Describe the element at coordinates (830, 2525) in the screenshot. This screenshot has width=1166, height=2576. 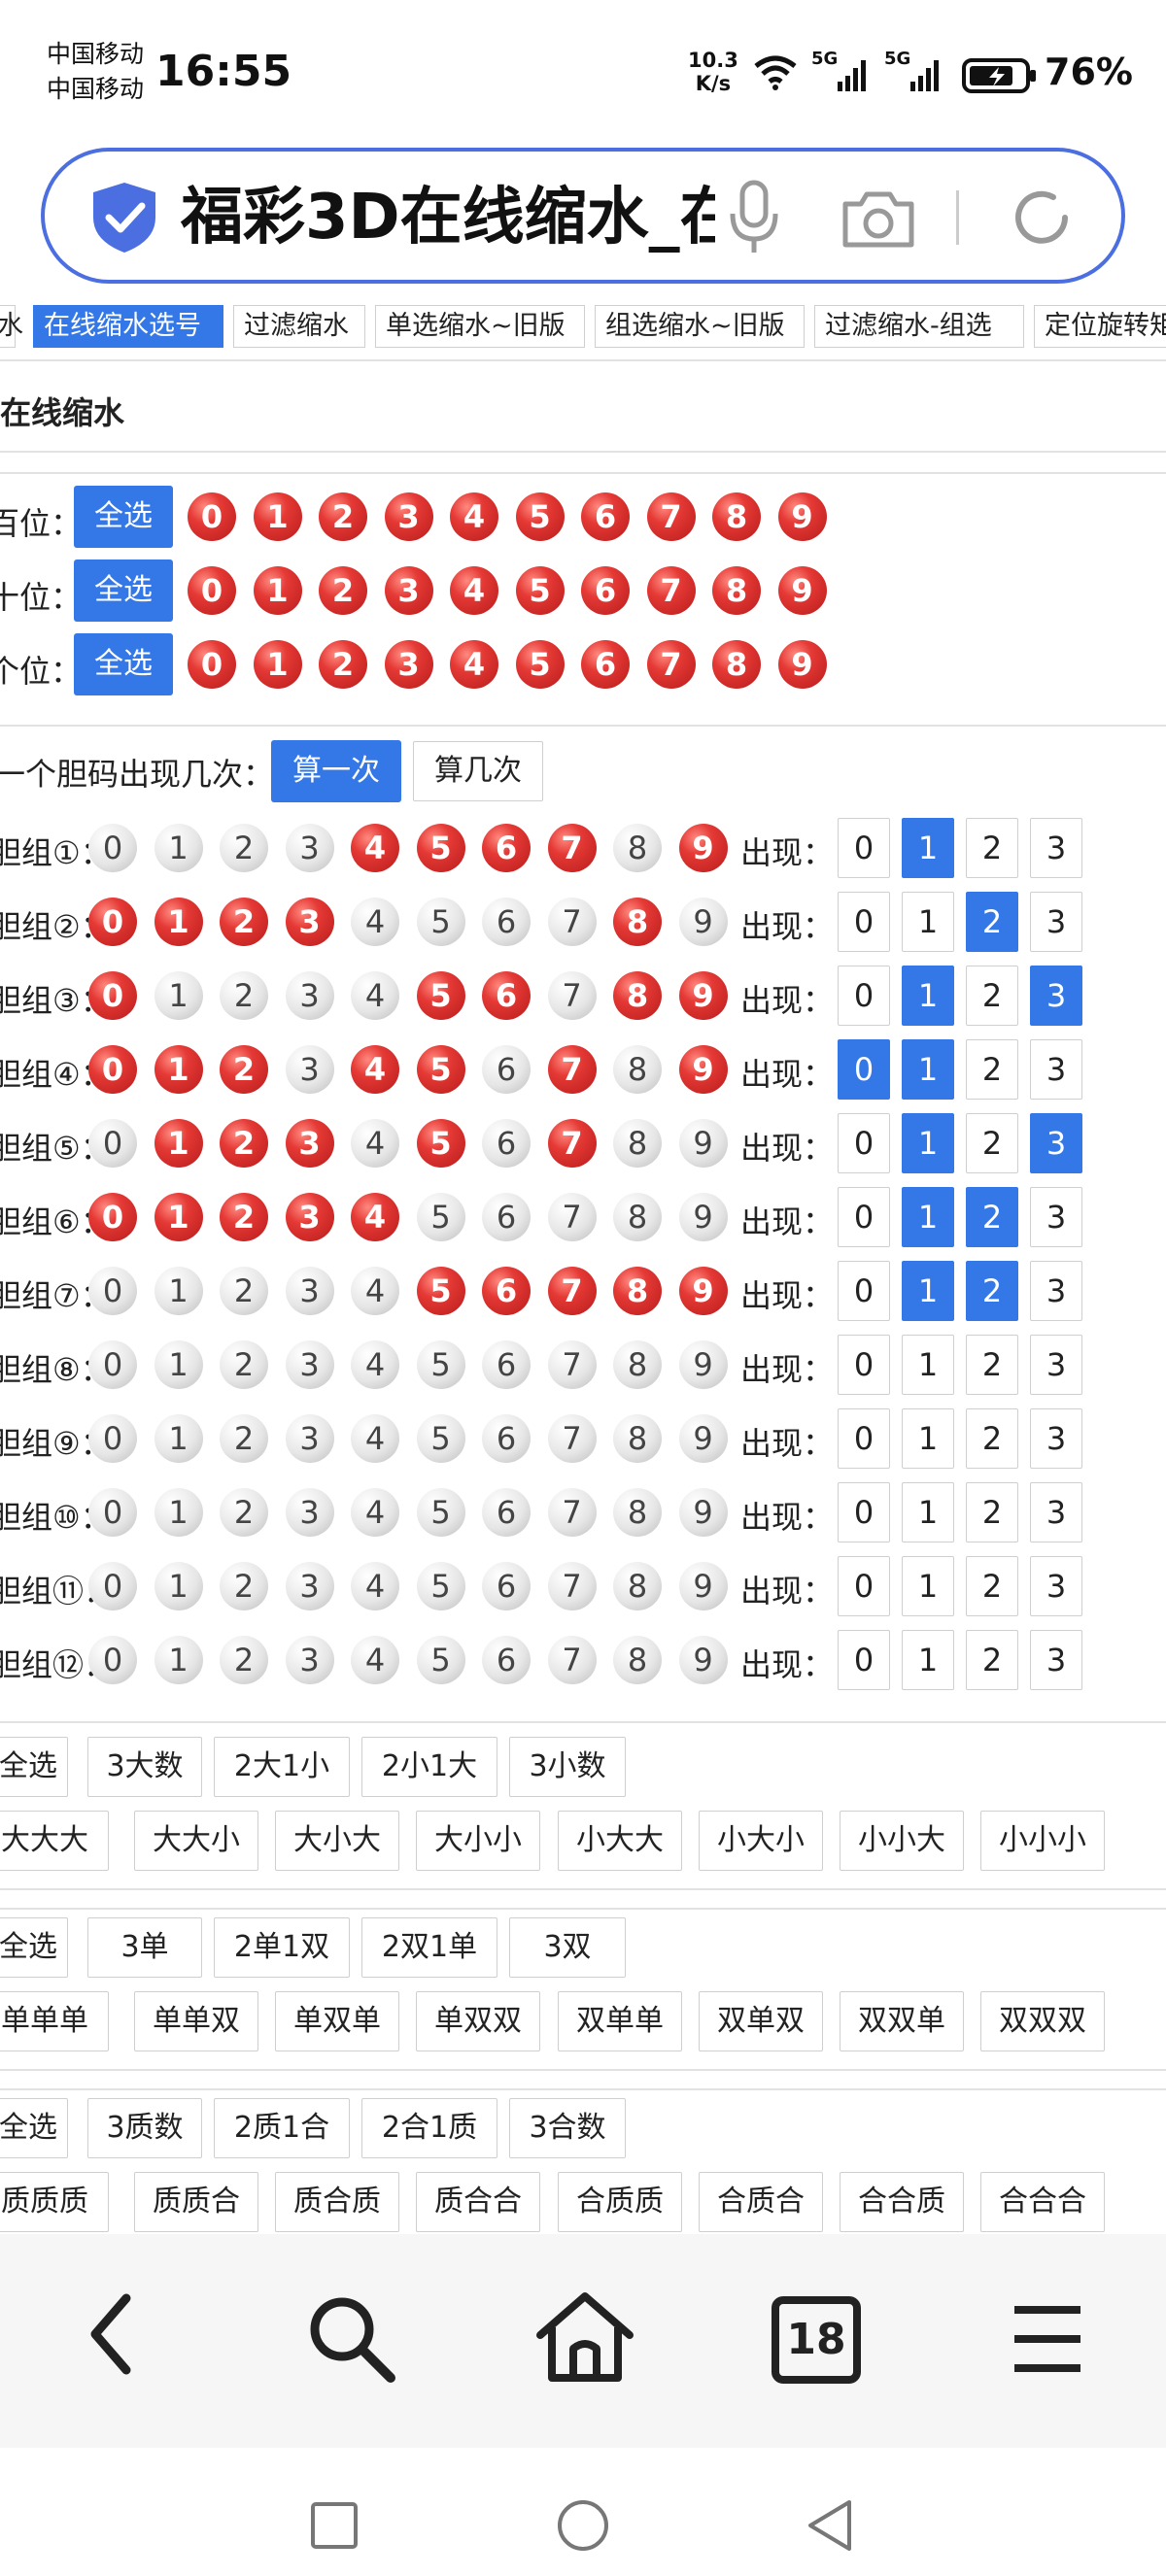
I see `back-triangle-icon` at that location.